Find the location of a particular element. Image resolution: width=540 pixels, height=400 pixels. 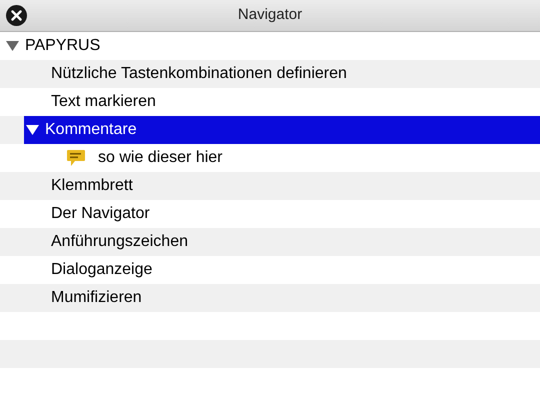

close-button is located at coordinates (16, 15).